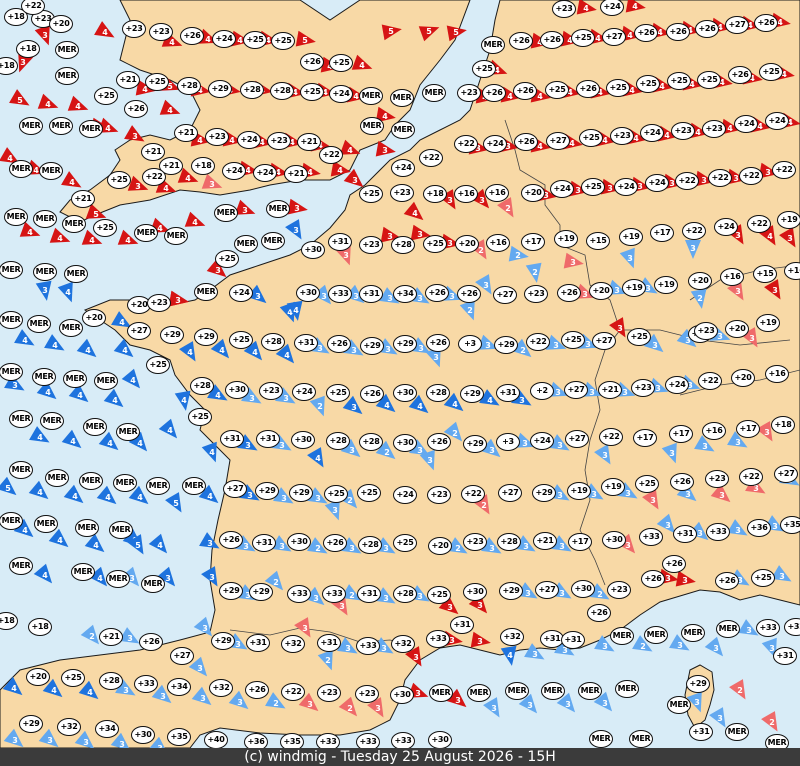  Describe the element at coordinates (700, 281) in the screenshot. I see `temperature-marker: +20` at that location.